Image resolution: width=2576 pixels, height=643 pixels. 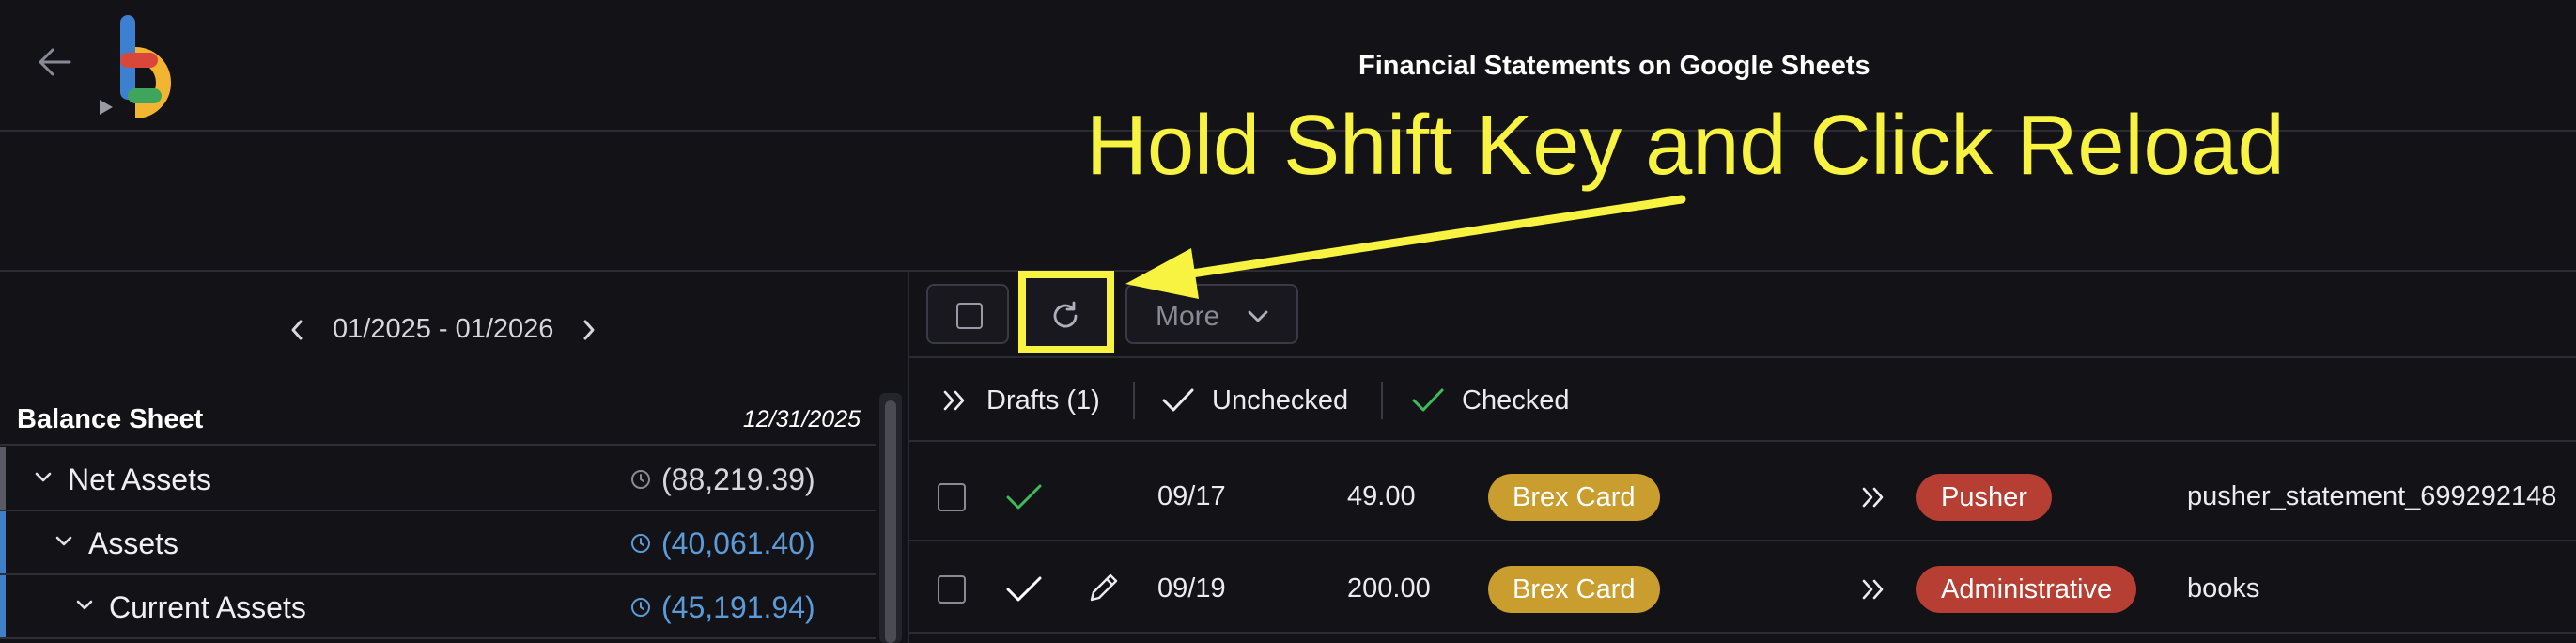 What do you see at coordinates (1381, 496) in the screenshot?
I see `transaction-amount: 49.00` at bounding box center [1381, 496].